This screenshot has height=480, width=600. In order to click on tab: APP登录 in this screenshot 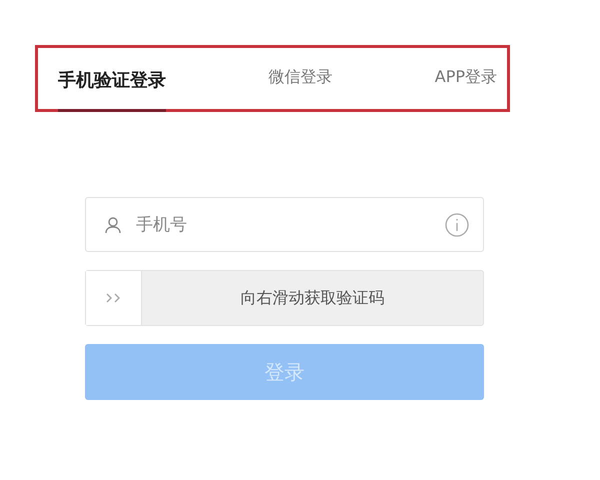, I will do `click(465, 78)`.